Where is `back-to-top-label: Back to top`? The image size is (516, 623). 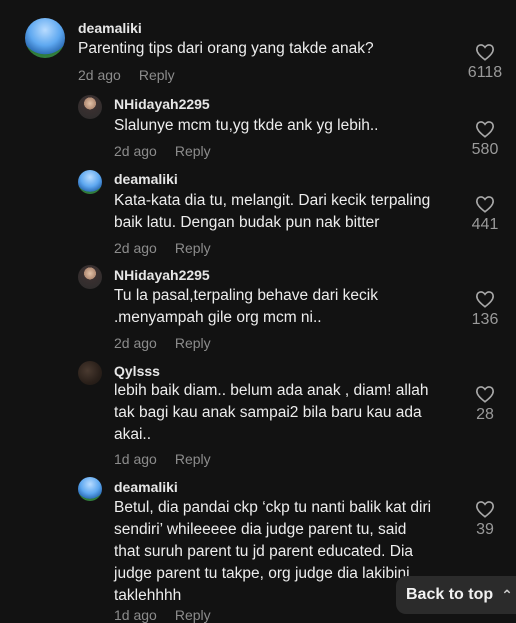
back-to-top-label: Back to top is located at coordinates (450, 594).